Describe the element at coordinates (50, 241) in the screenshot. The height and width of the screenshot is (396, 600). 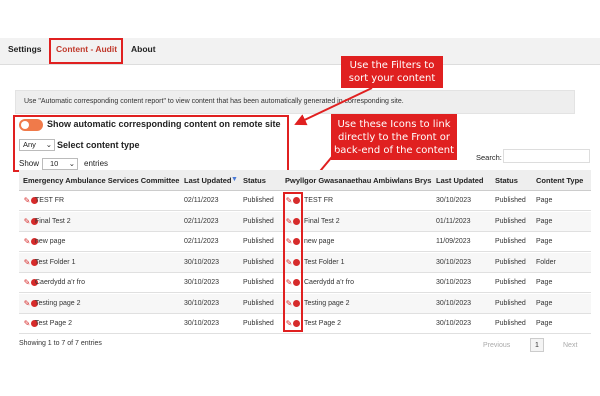
I see `cell-title: new page` at that location.